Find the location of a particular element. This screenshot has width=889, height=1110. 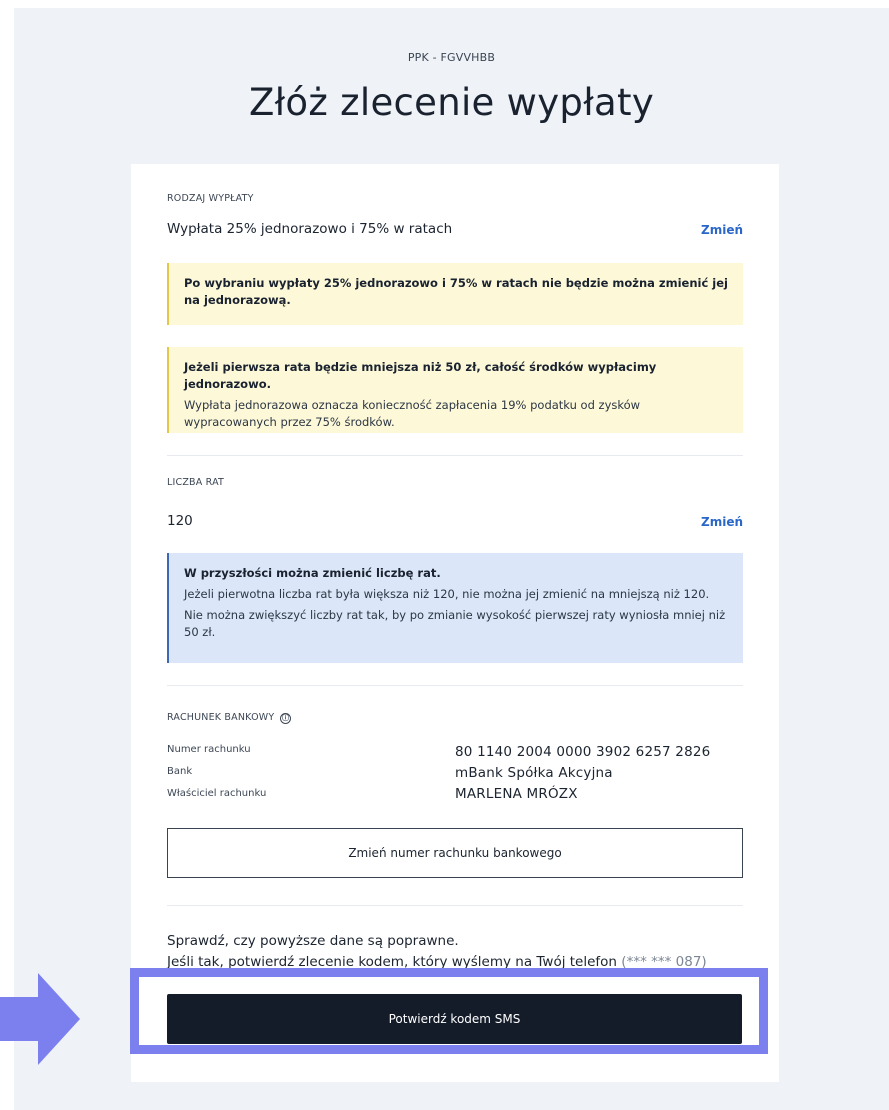

breadcrumb: PPK - FGVVHBB is located at coordinates (451, 57).